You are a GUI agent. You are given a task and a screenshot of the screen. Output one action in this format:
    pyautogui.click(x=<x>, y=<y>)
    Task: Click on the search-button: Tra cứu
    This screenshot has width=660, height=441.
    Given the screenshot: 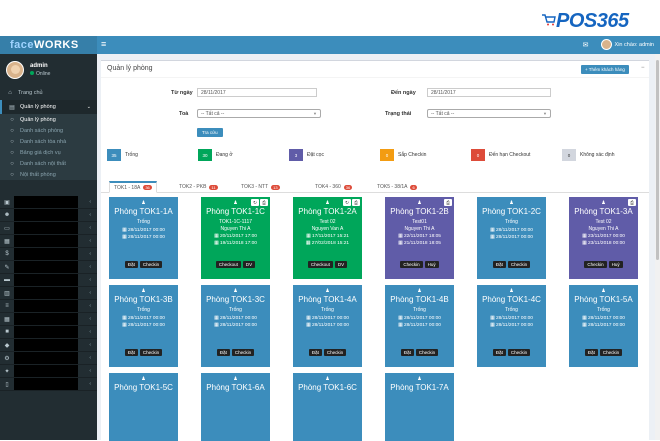 What is the action you would take?
    pyautogui.click(x=210, y=132)
    